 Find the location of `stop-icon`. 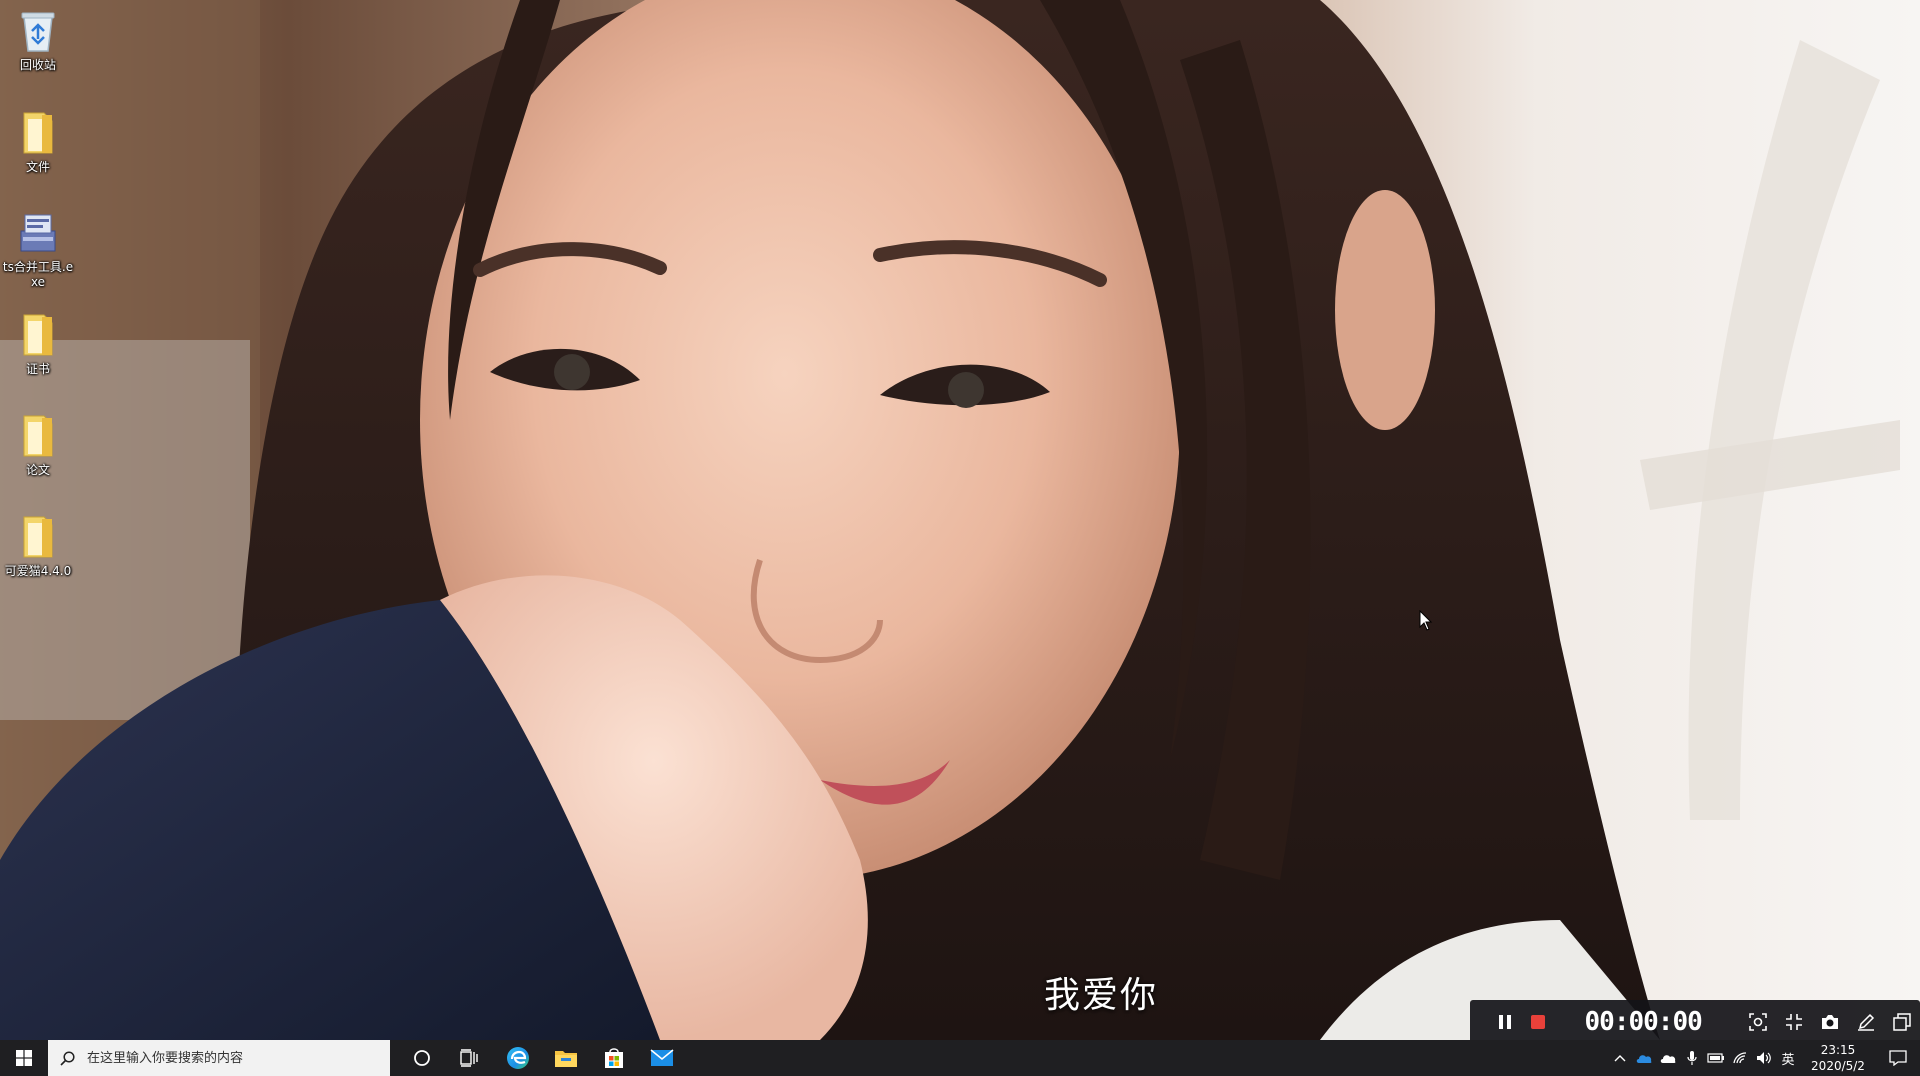

stop-icon is located at coordinates (1537, 1022).